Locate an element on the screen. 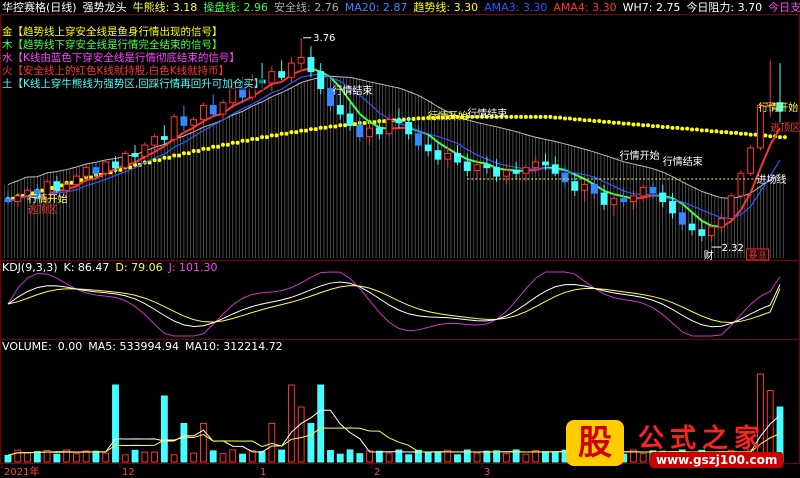 The image size is (800, 478). kdj-j-line is located at coordinates (394, 304).